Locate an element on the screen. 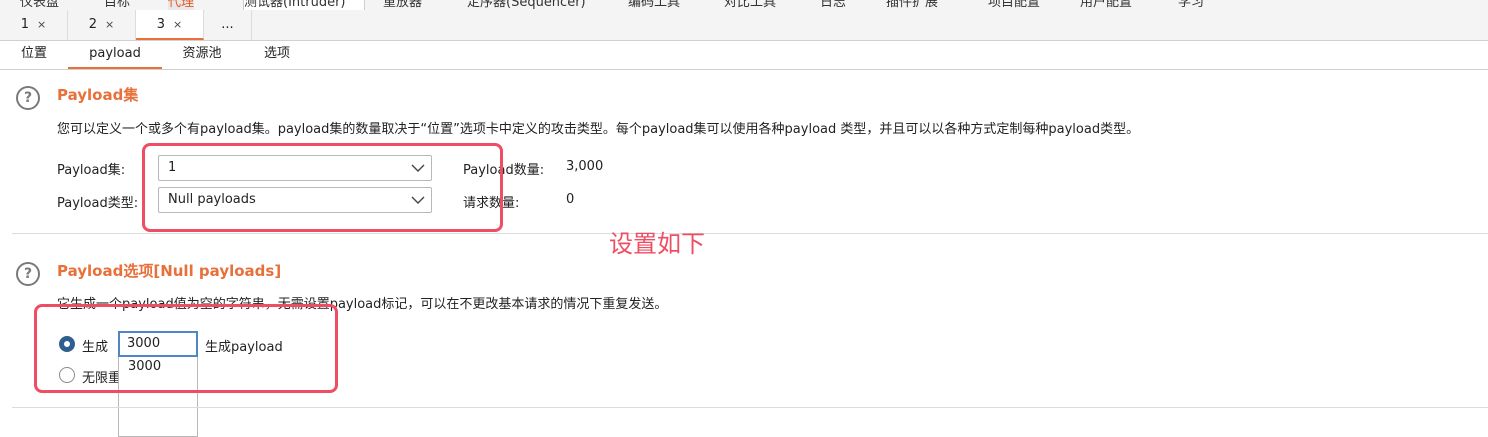 Image resolution: width=1488 pixels, height=437 pixels. tool-tab-sequencer: 定序器(Sequencer) is located at coordinates (526, 5).